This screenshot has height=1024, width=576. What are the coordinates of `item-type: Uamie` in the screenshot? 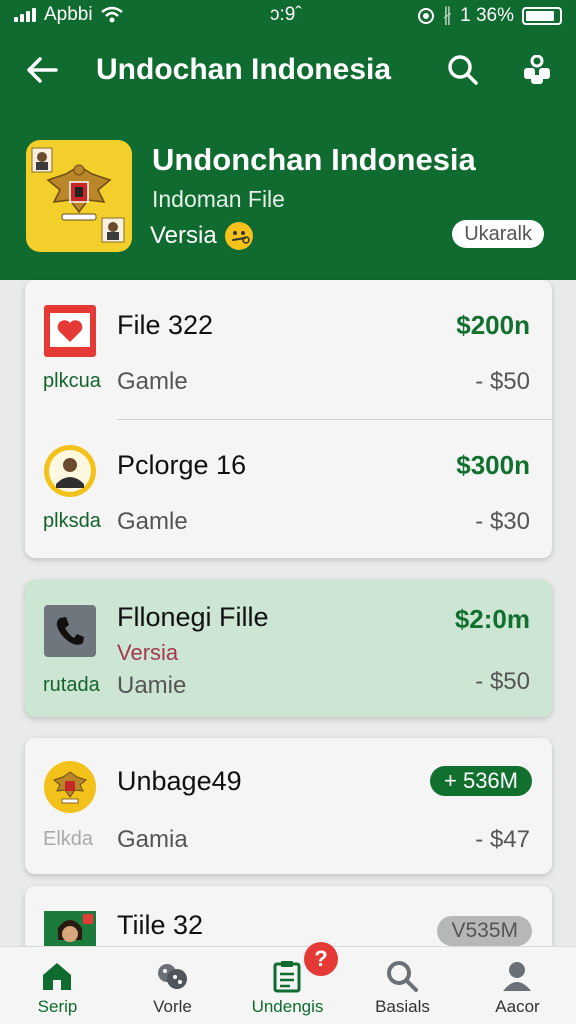 It's located at (152, 685).